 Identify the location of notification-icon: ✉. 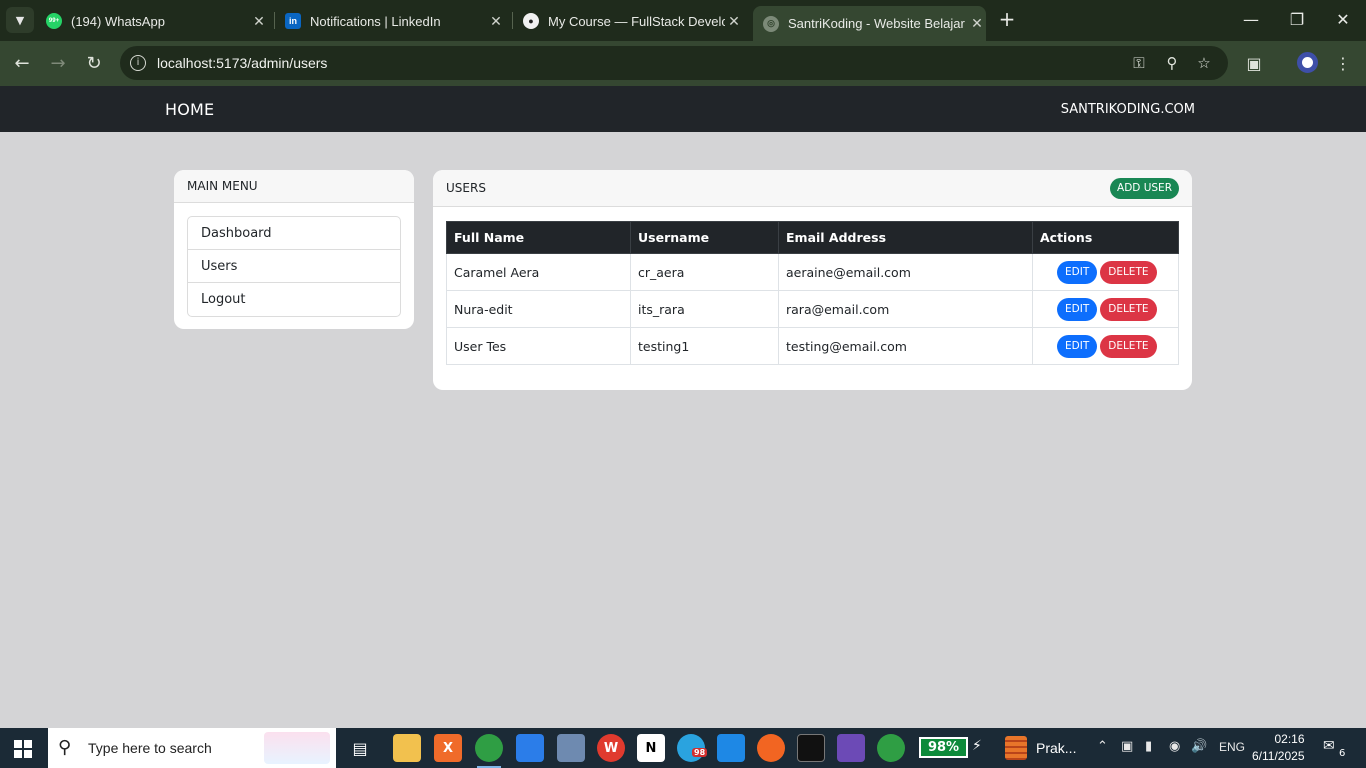
(1329, 746).